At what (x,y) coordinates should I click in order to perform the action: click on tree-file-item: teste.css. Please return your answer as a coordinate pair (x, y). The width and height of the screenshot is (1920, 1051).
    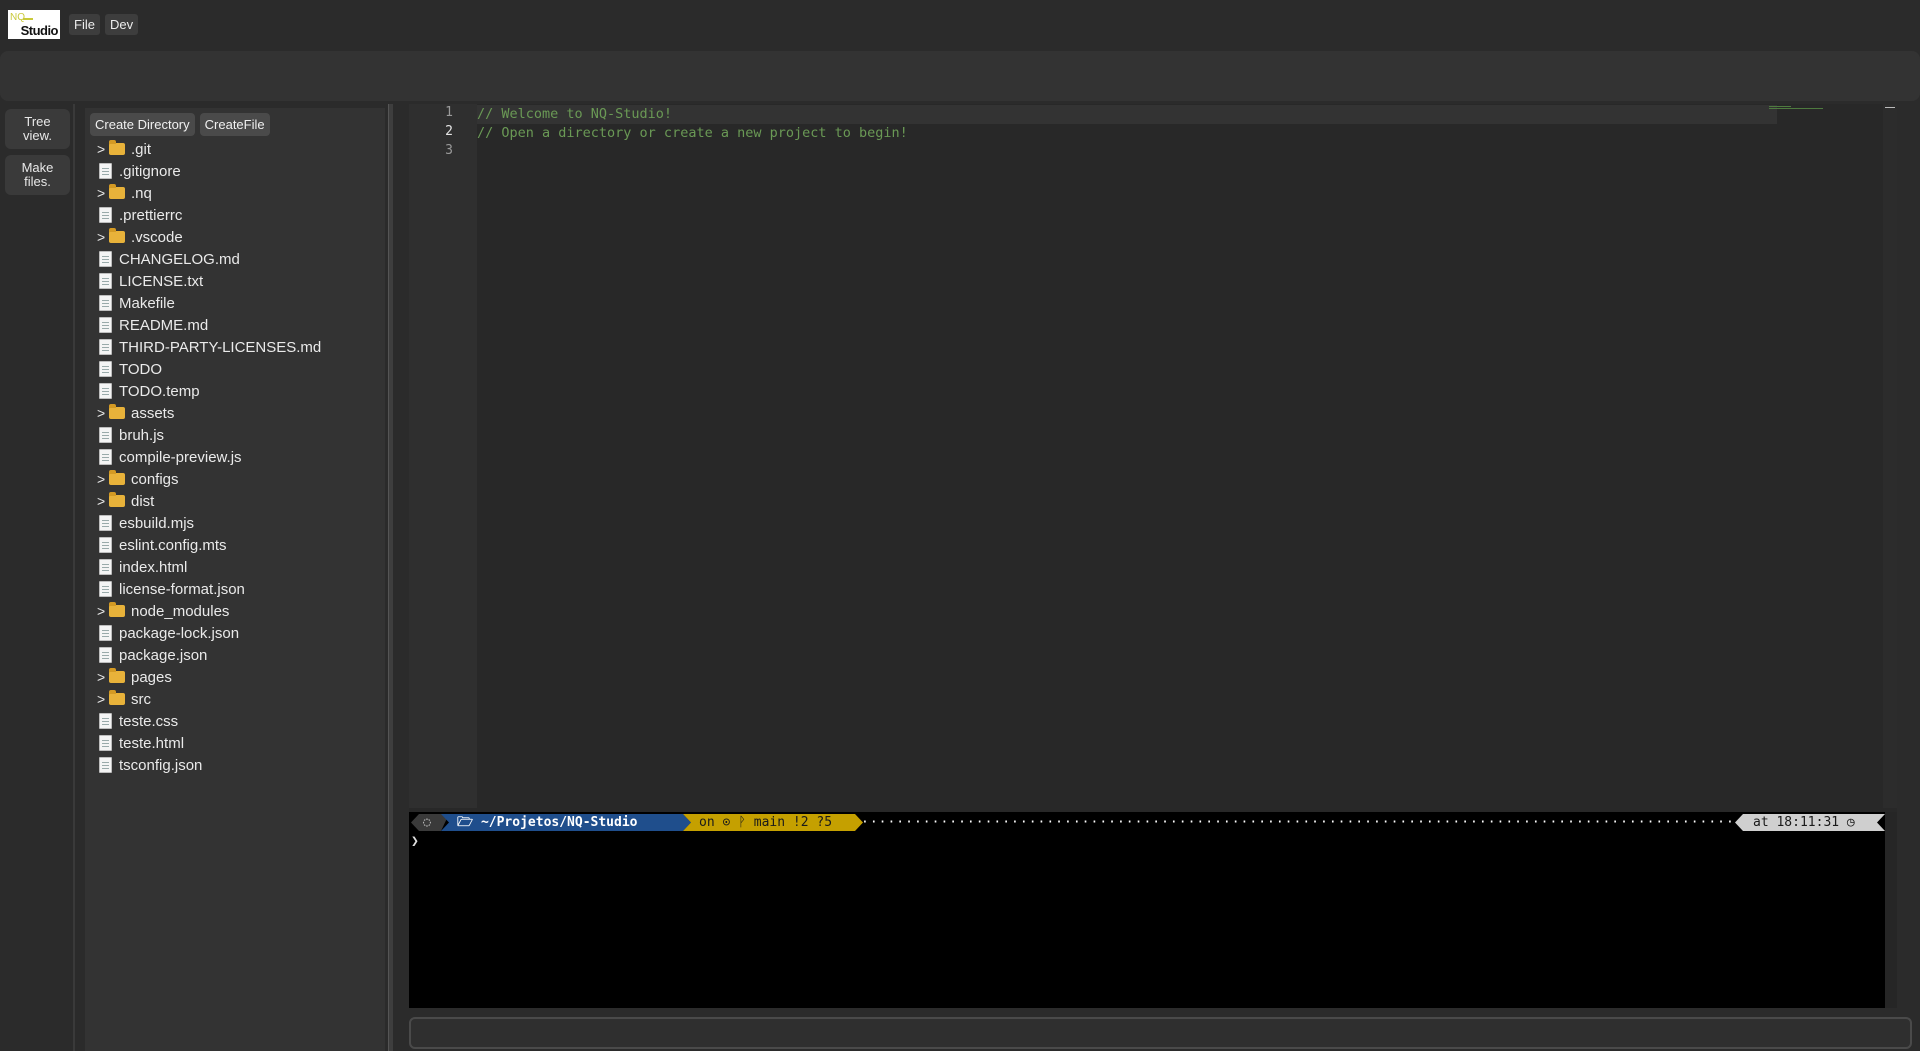
    Looking at the image, I should click on (209, 721).